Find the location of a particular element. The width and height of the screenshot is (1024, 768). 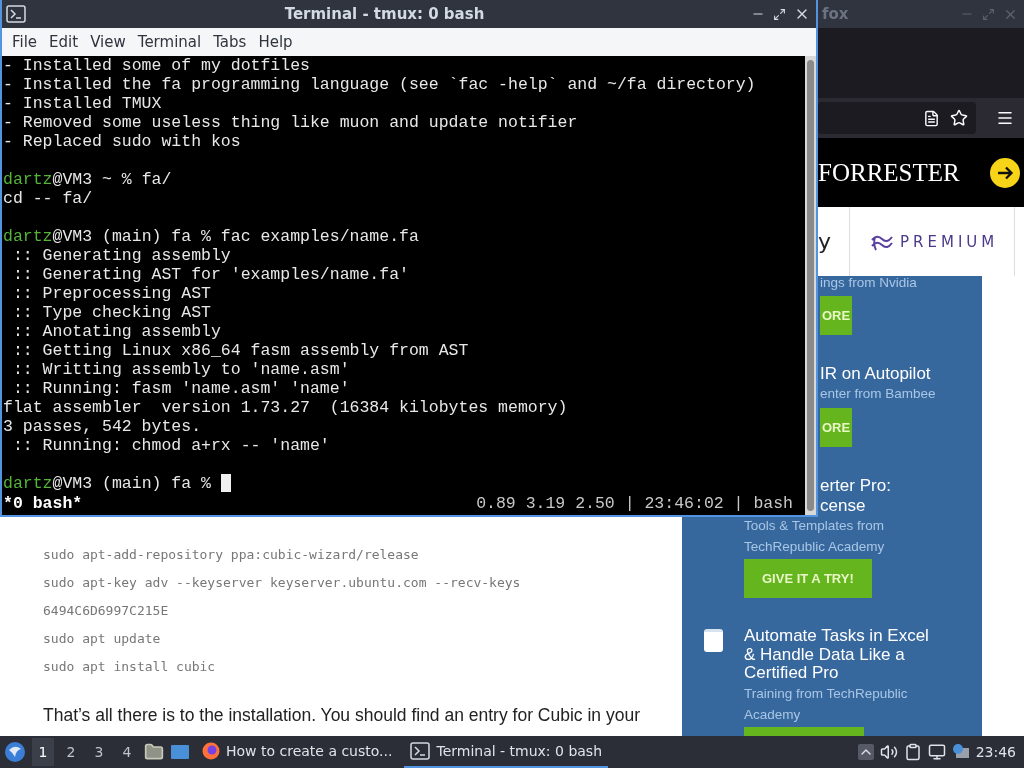

menu-item: File is located at coordinates (25, 42).